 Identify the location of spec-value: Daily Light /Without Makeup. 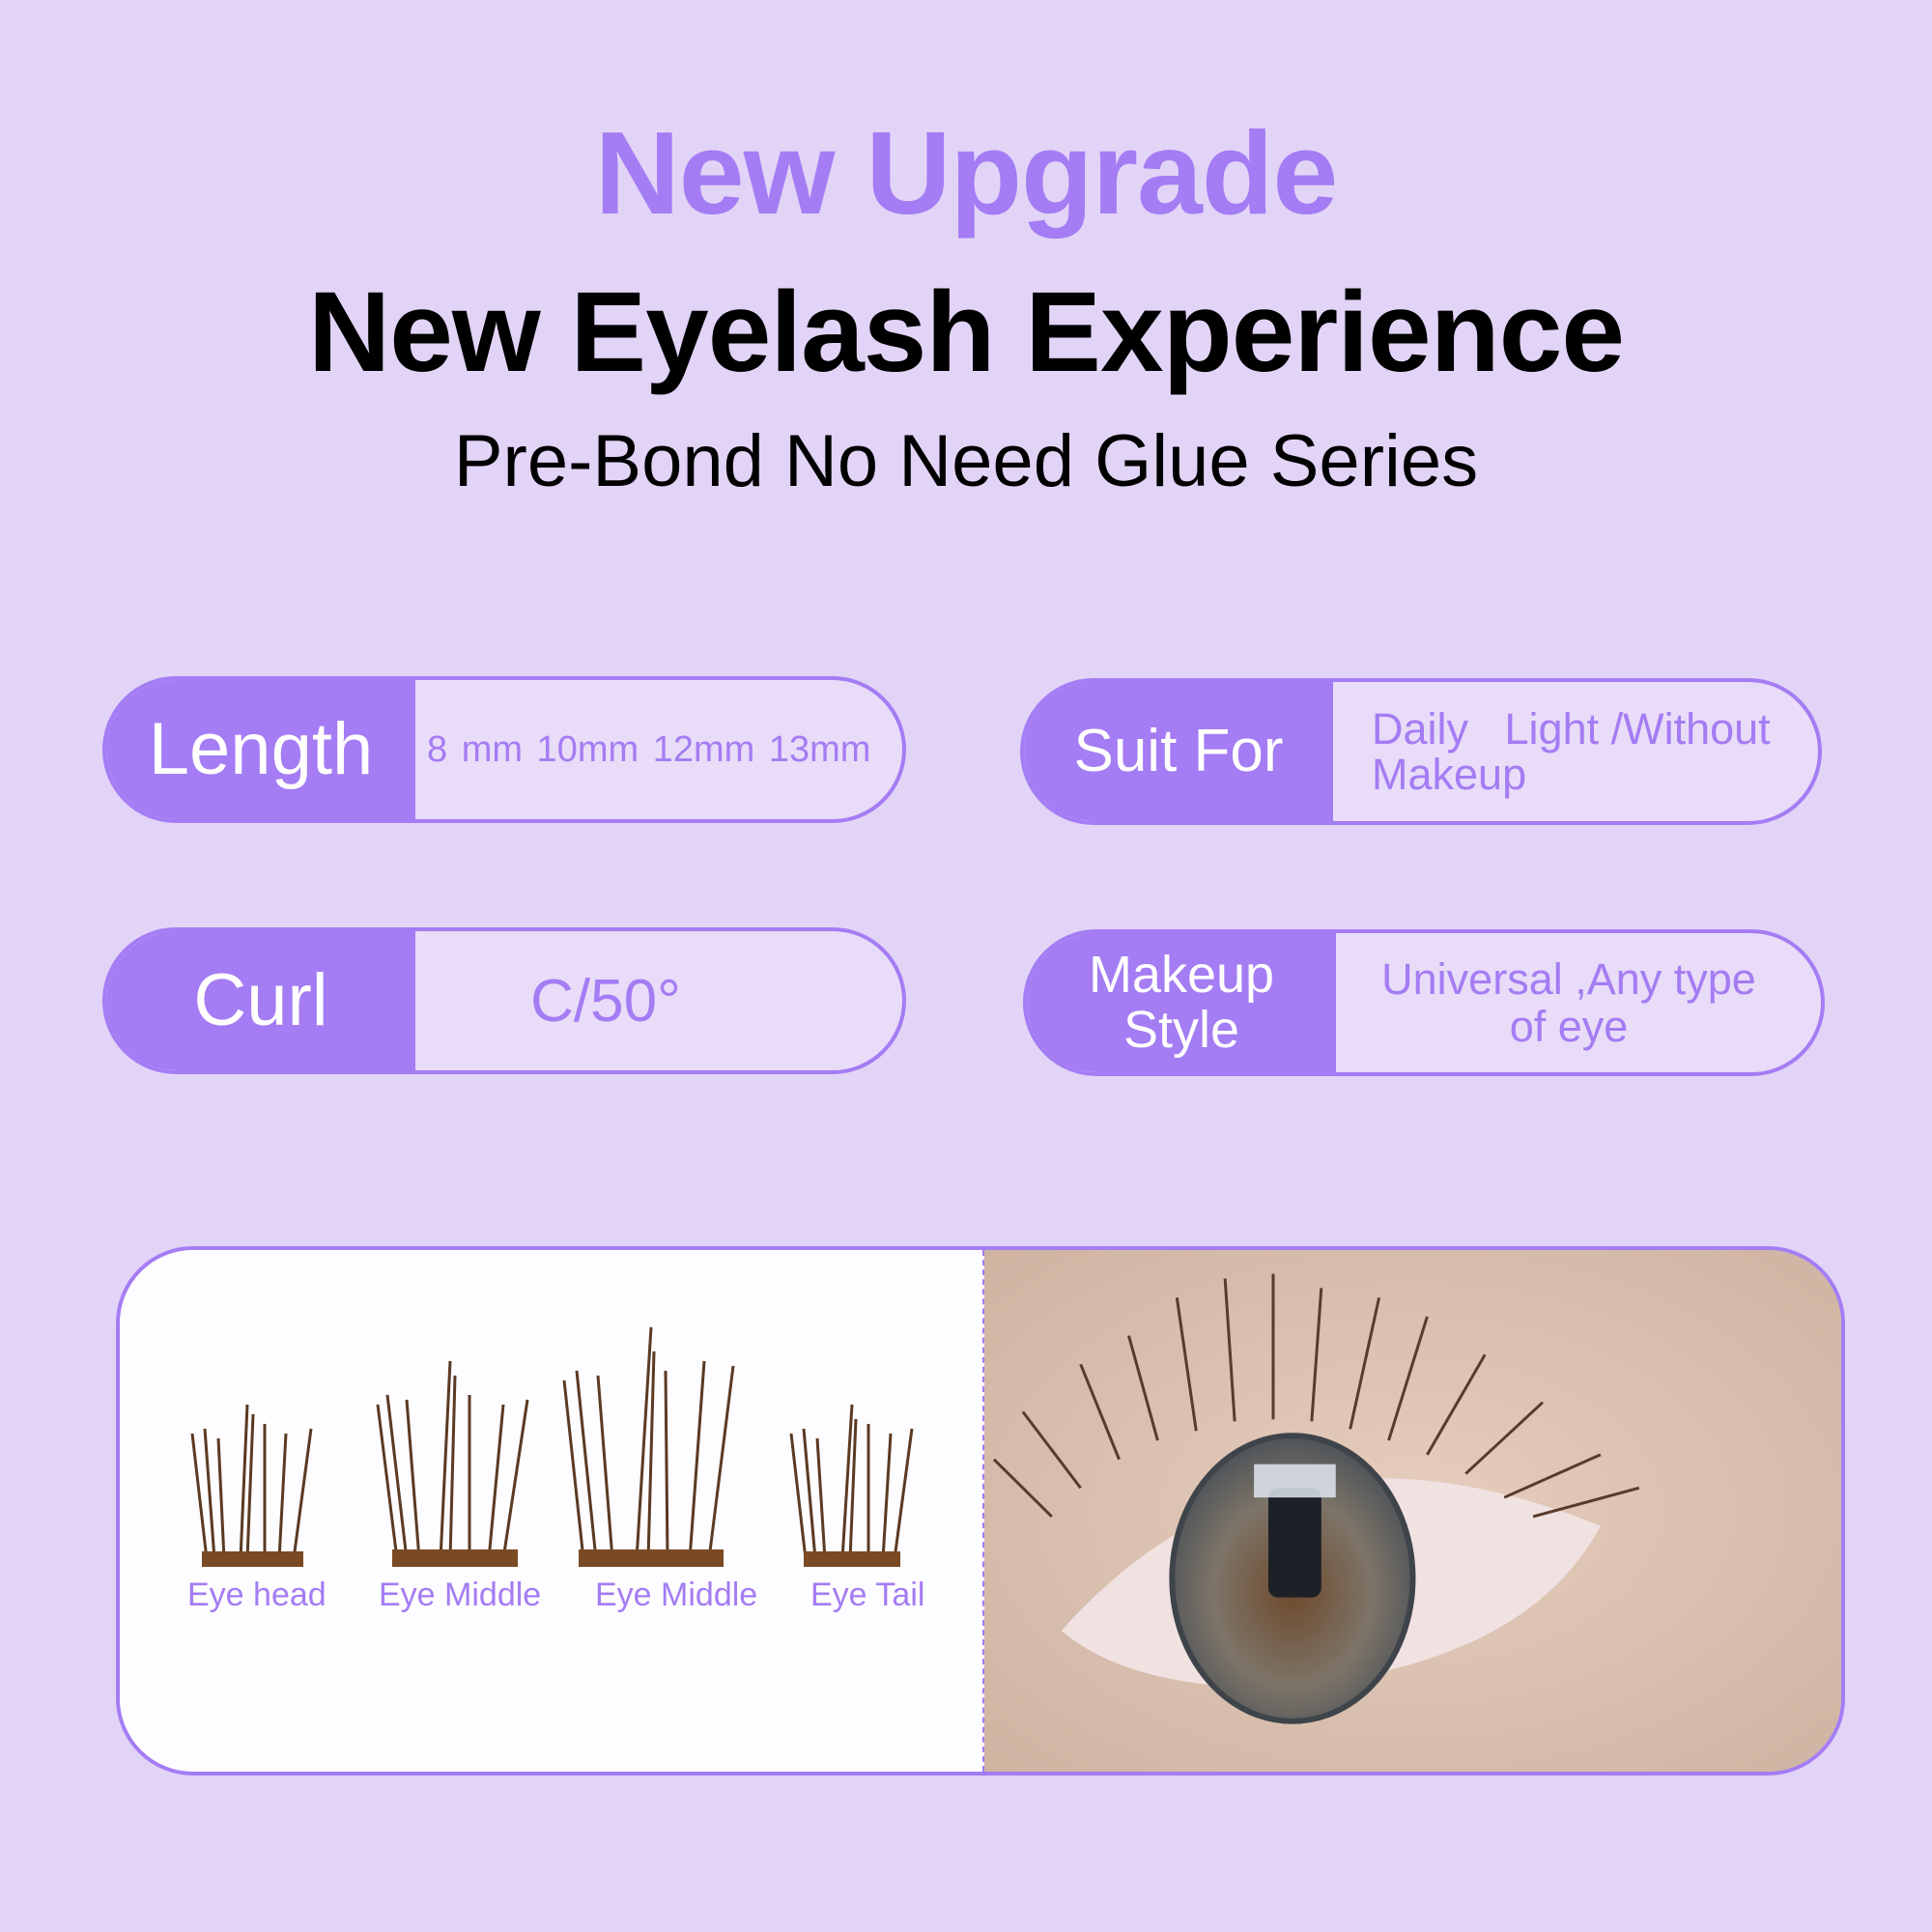
(1575, 751).